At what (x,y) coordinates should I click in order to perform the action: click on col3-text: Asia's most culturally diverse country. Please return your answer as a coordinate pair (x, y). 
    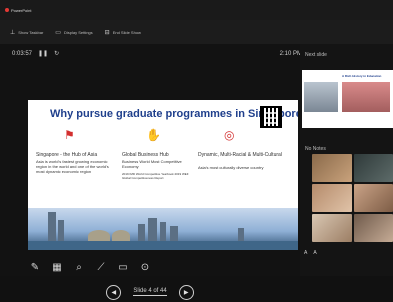
    Looking at the image, I should click on (245, 167).